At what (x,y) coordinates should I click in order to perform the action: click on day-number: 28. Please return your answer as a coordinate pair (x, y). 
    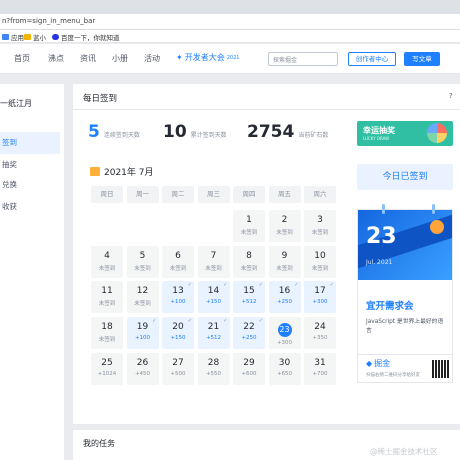
    Looking at the image, I should click on (213, 362).